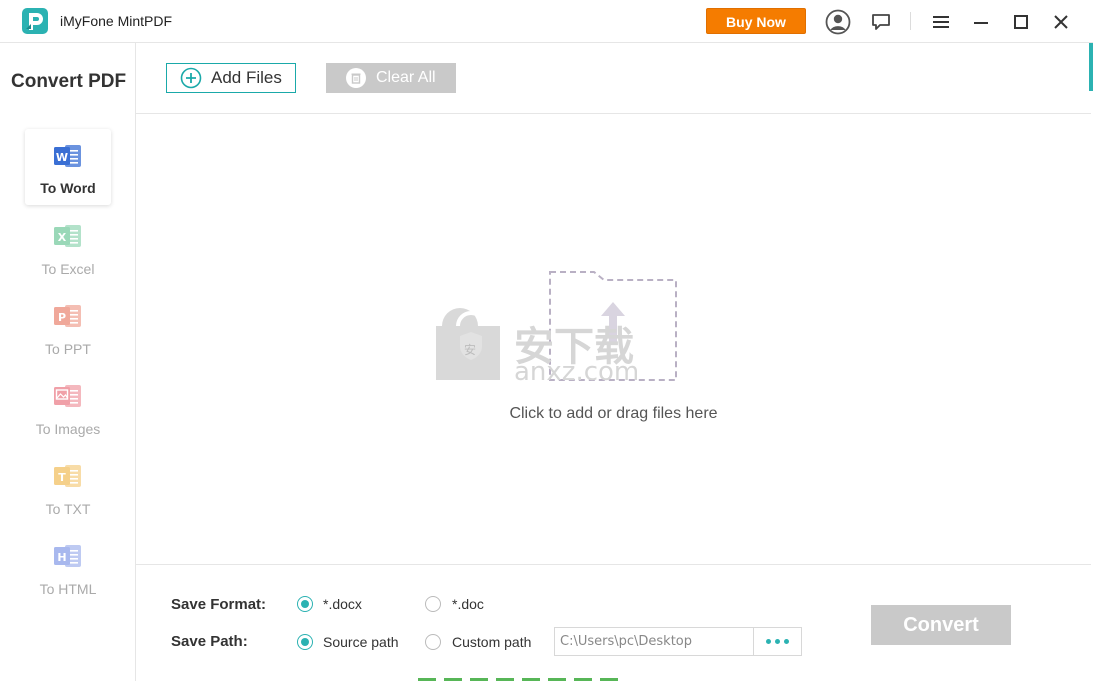 This screenshot has height=681, width=1093. I want to click on sidebar-item-label: To HTML, so click(68, 589).